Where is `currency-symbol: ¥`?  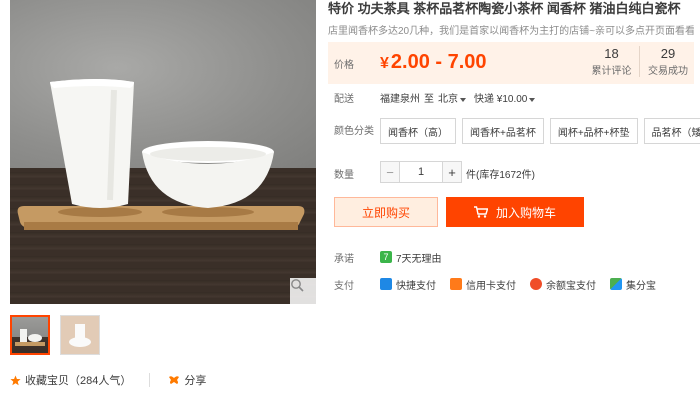 currency-symbol: ¥ is located at coordinates (384, 63).